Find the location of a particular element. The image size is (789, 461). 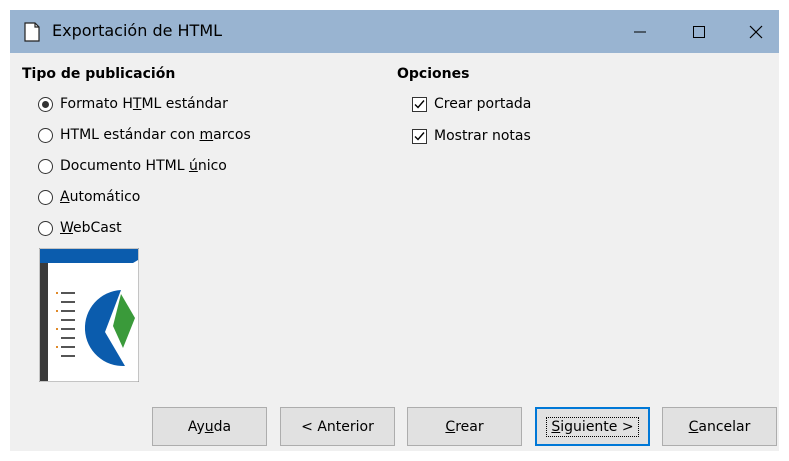

checkbox-label: Mostrar notas is located at coordinates (482, 136).